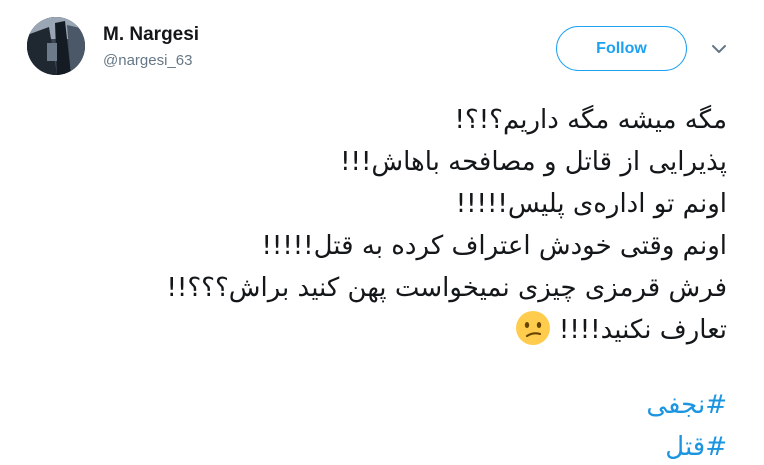 Image resolution: width=764 pixels, height=465 pixels. What do you see at coordinates (591, 120) in the screenshot?
I see `tweet-line: مگه میشه مگه داریم؟!؟!` at bounding box center [591, 120].